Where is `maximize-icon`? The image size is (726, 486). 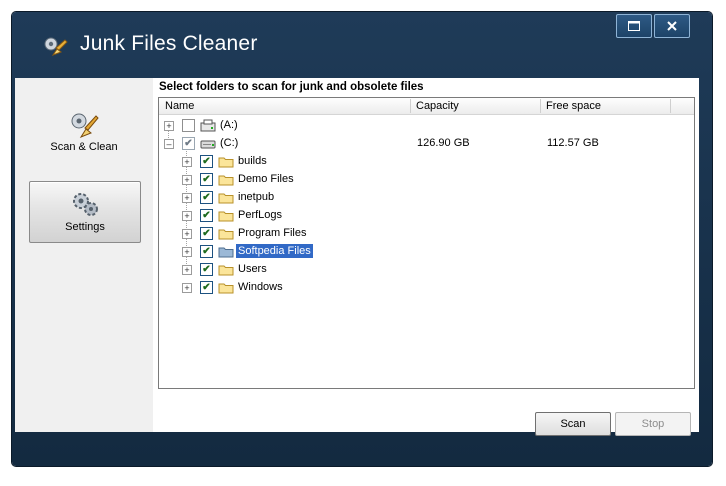 maximize-icon is located at coordinates (634, 26).